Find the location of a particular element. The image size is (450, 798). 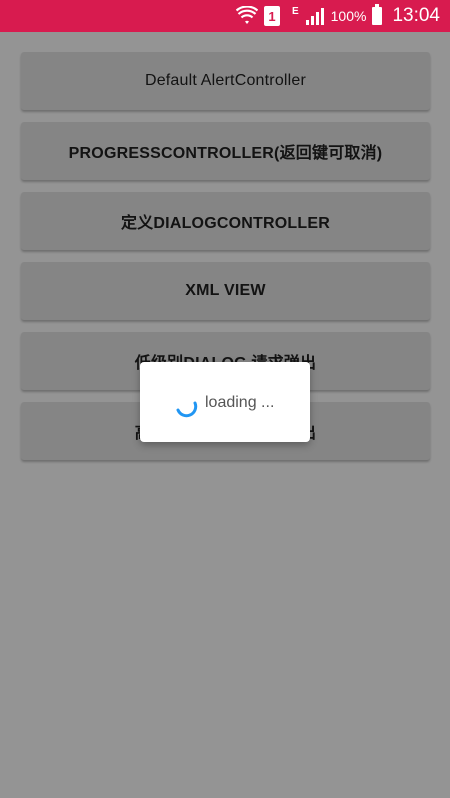

clock: 13:04 is located at coordinates (416, 15).